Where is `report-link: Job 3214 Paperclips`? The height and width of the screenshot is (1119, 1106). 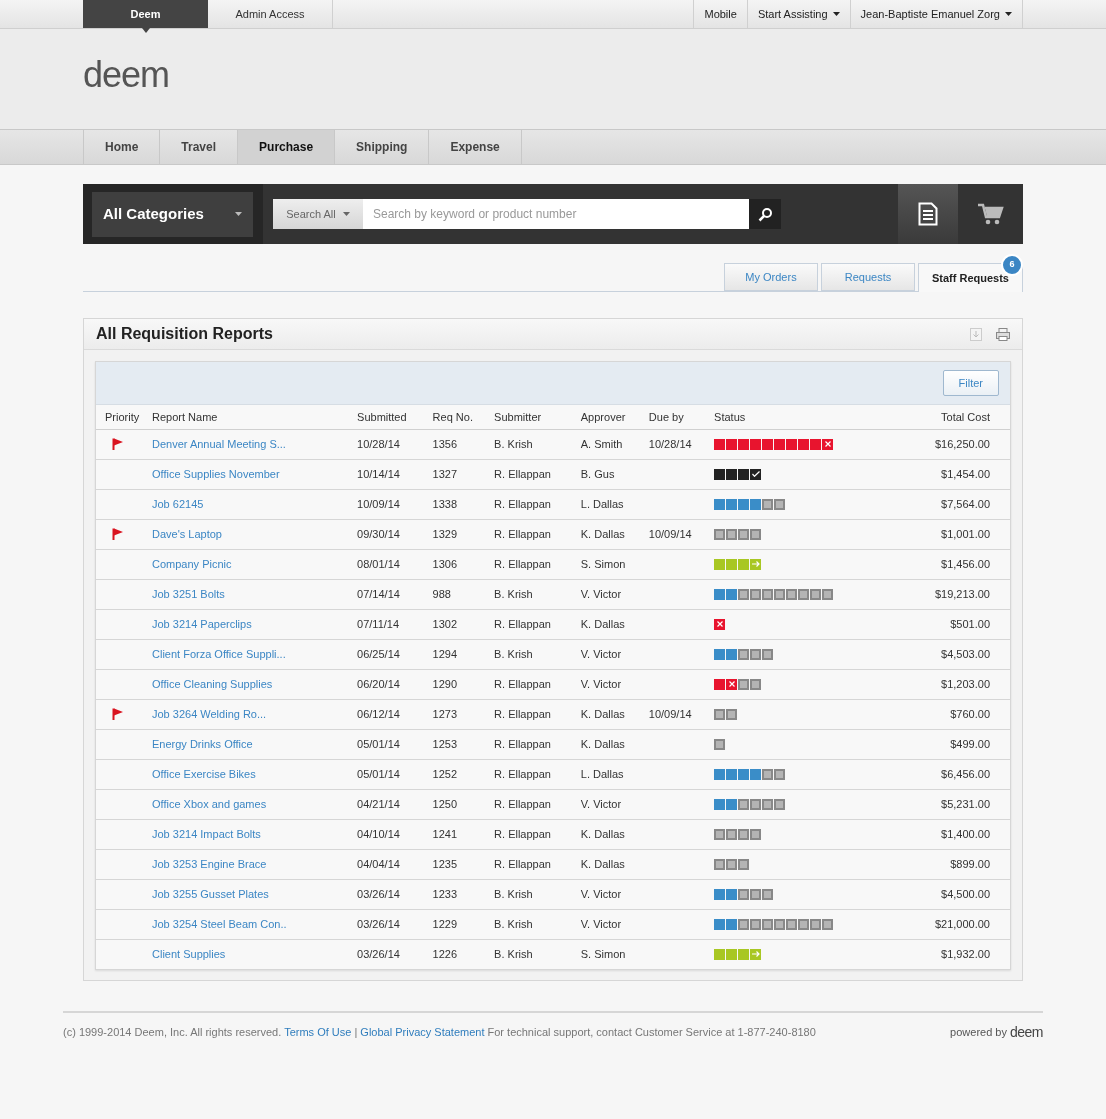
report-link: Job 3214 Paperclips is located at coordinates (202, 623).